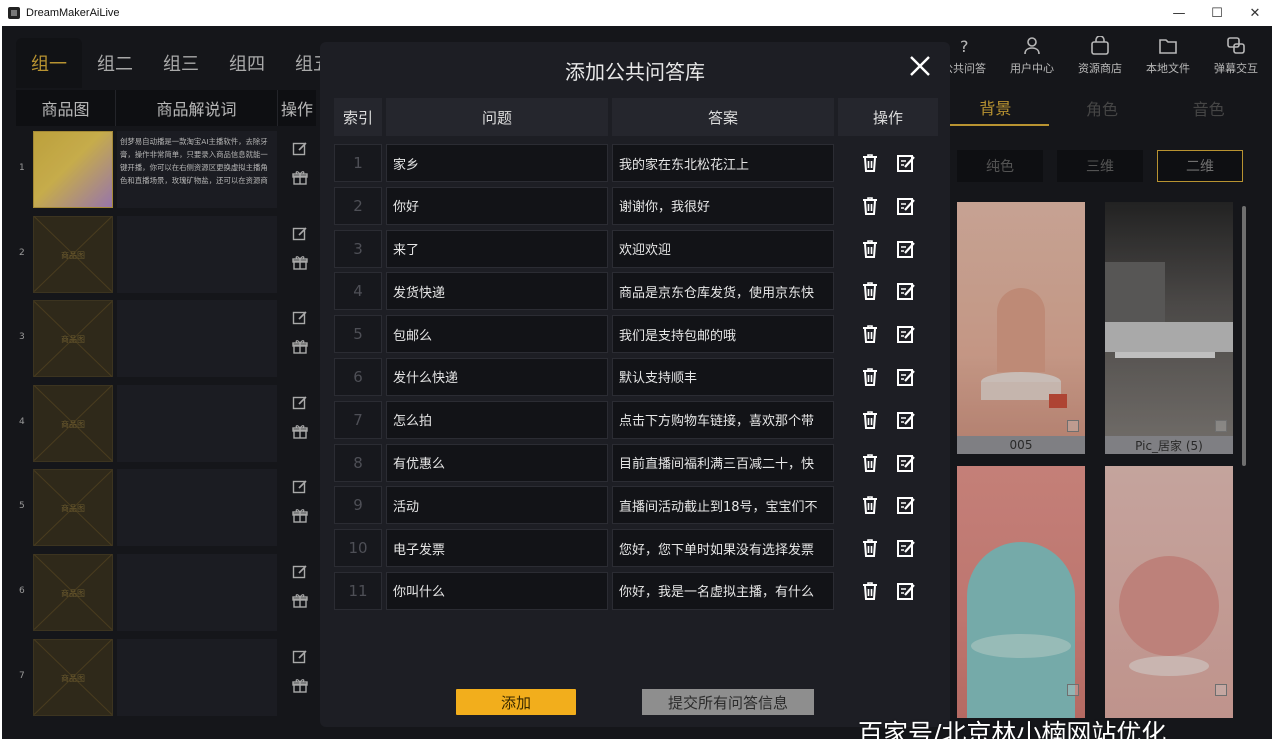 The width and height of the screenshot is (1274, 741). What do you see at coordinates (497, 334) in the screenshot?
I see `question-field: 包邮么` at bounding box center [497, 334].